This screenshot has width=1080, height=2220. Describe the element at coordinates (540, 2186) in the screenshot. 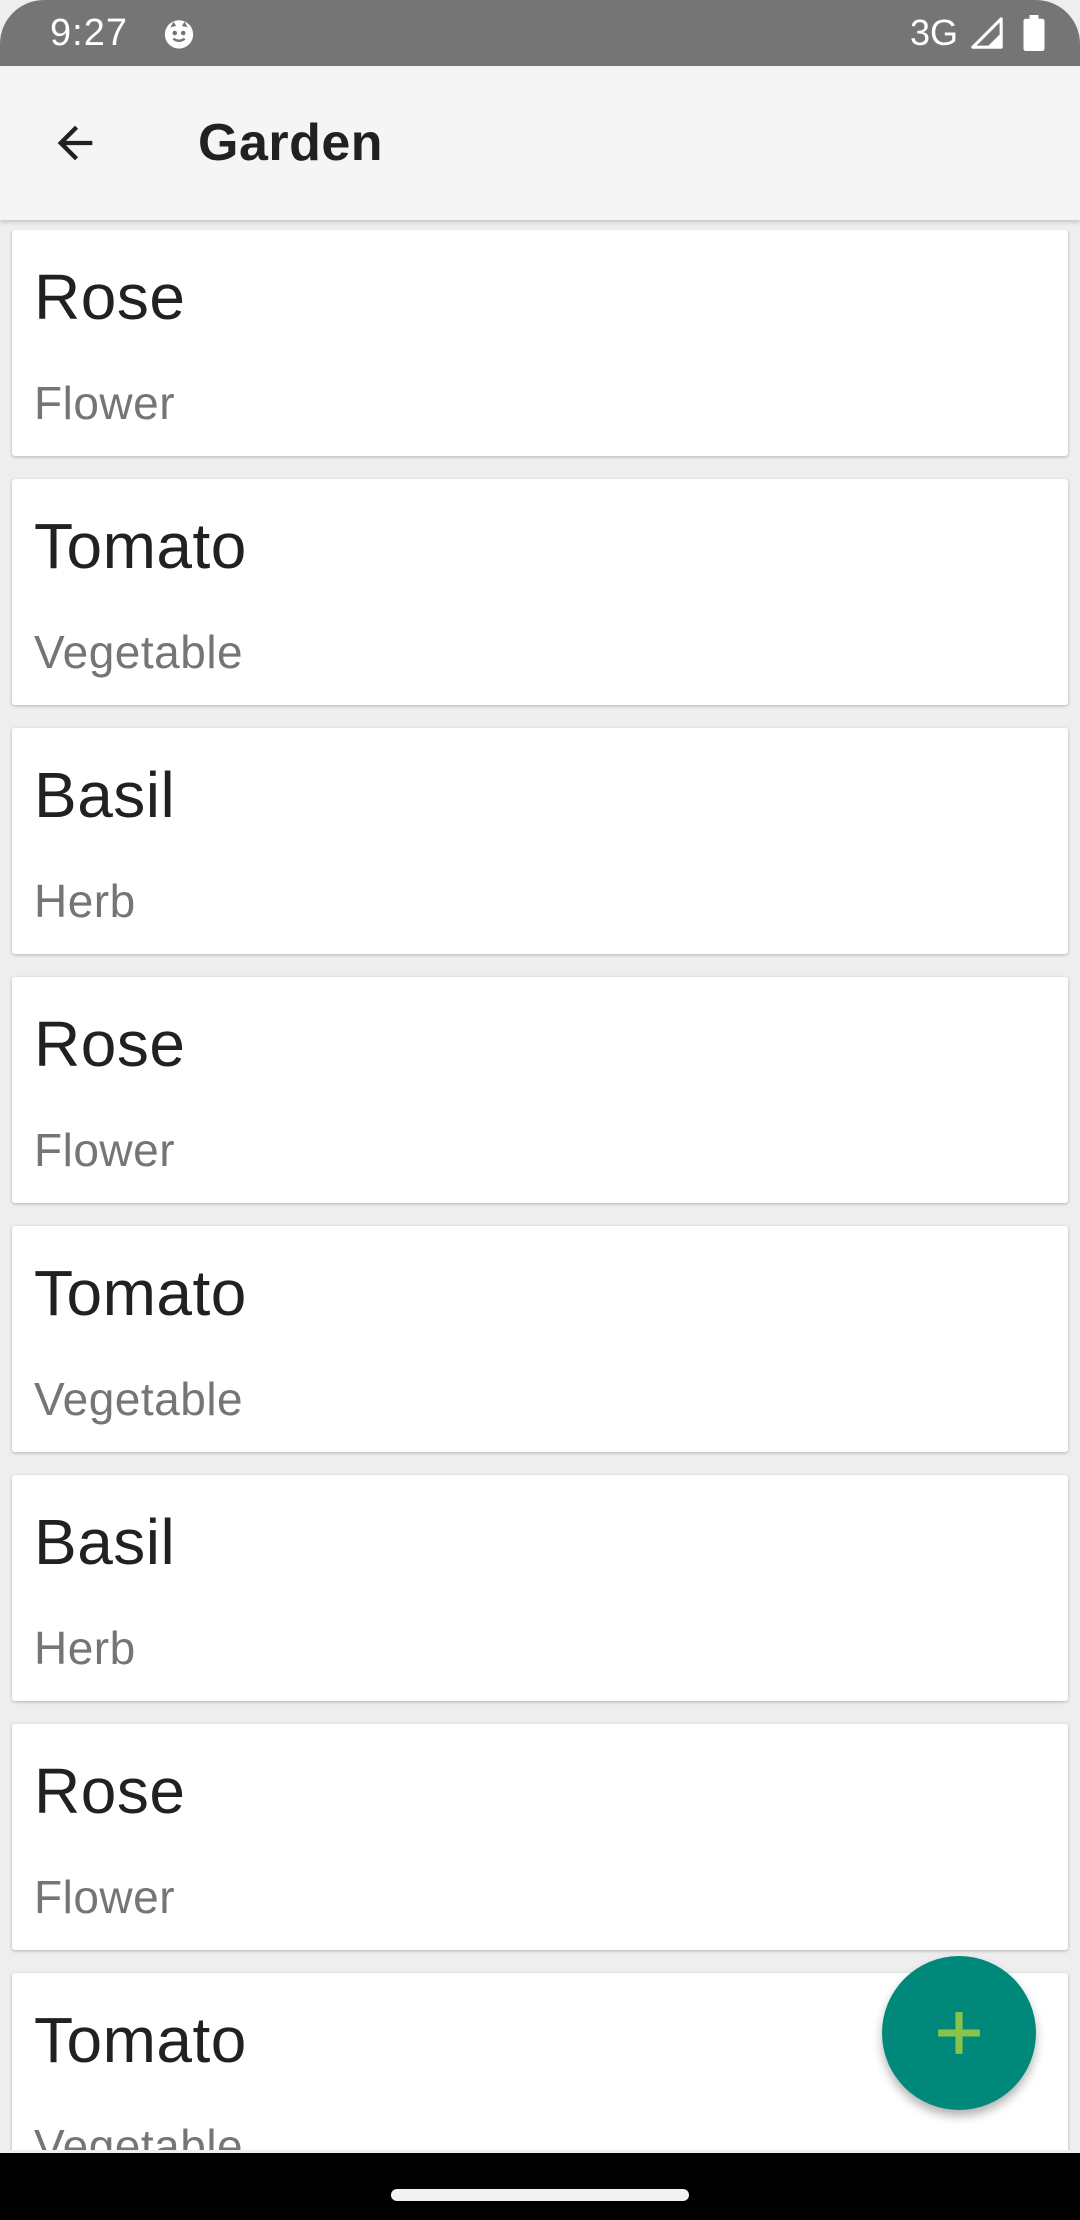

I see `navigation-bar` at that location.